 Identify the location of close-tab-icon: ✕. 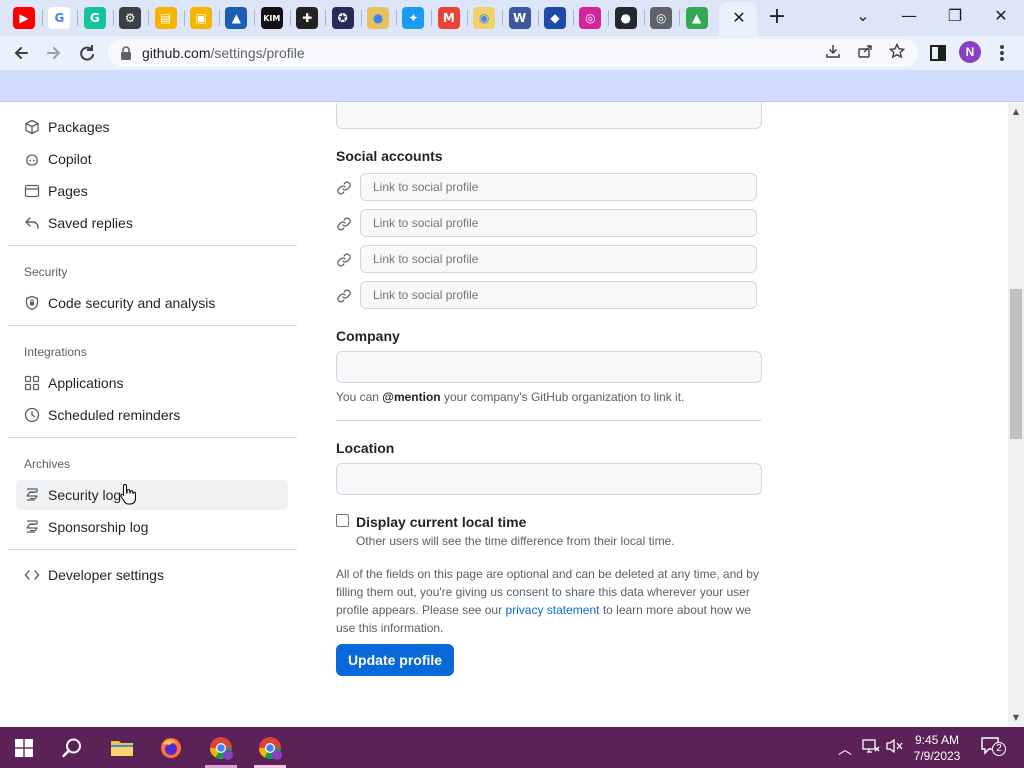
(739, 18).